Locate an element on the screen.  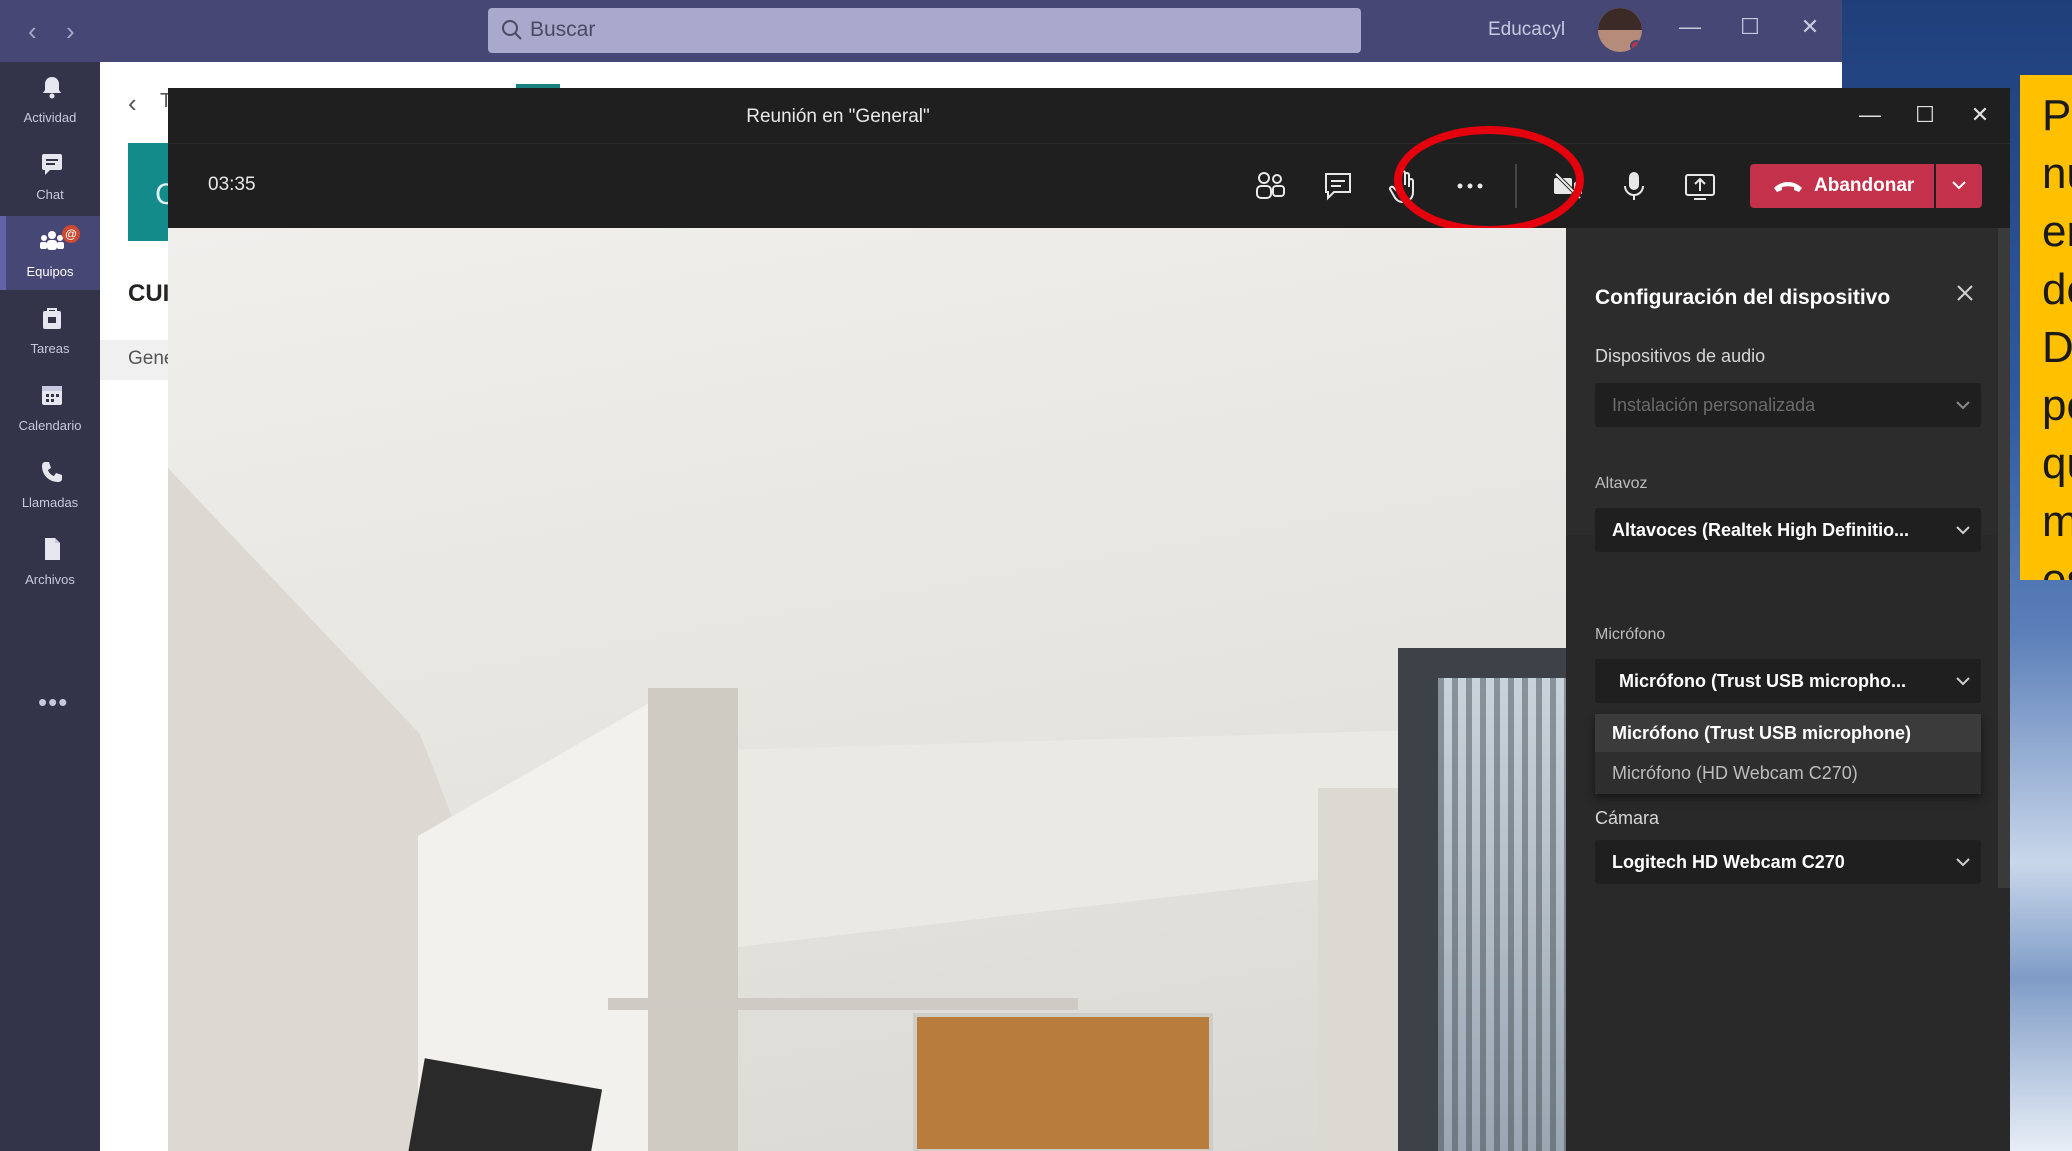
share-screen-icon is located at coordinates (1700, 186).